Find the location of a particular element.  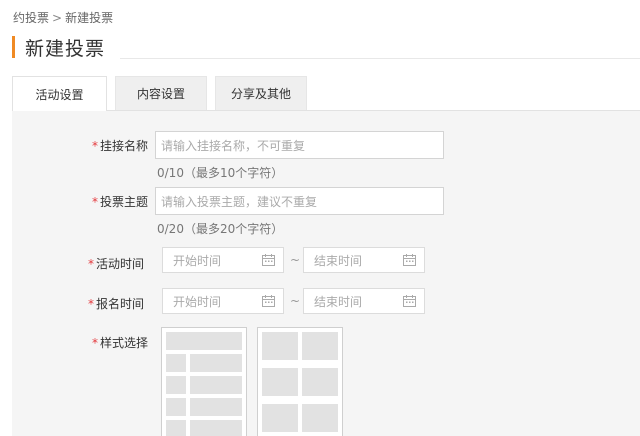

activity-end-time-input: 结束时间 is located at coordinates (364, 260).